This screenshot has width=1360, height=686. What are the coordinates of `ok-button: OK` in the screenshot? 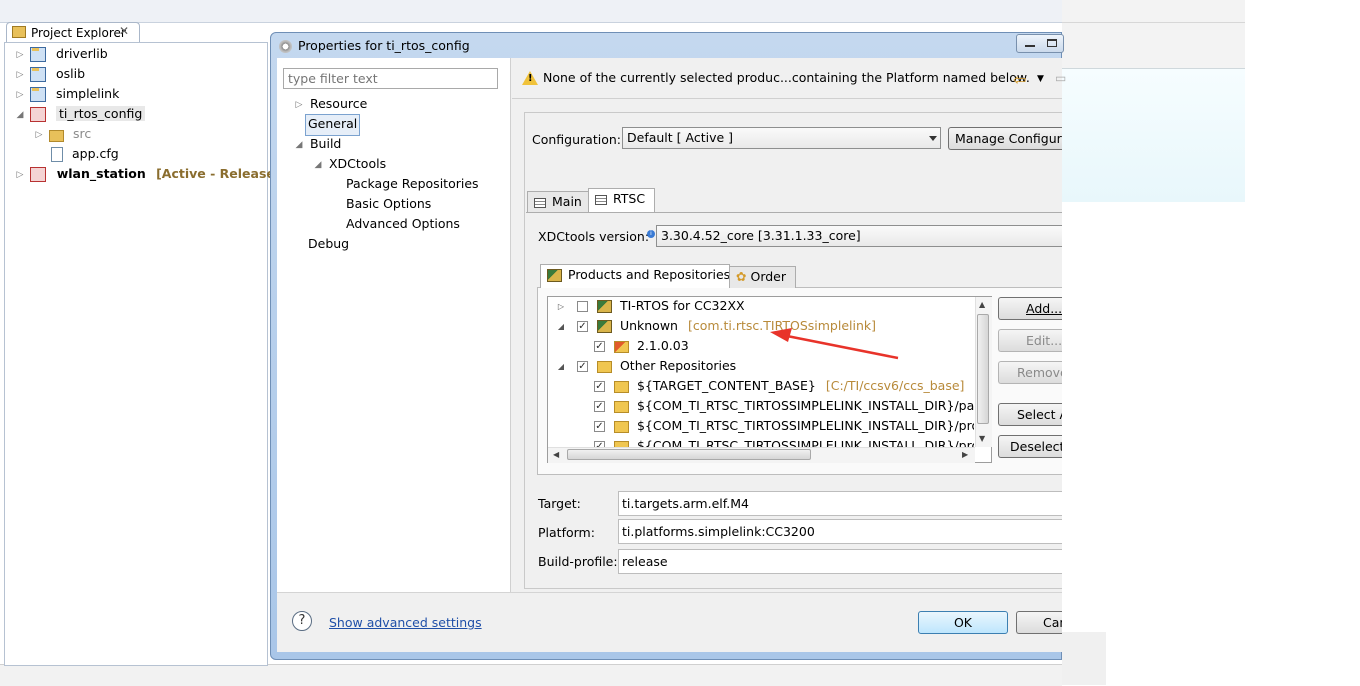 It's located at (963, 622).